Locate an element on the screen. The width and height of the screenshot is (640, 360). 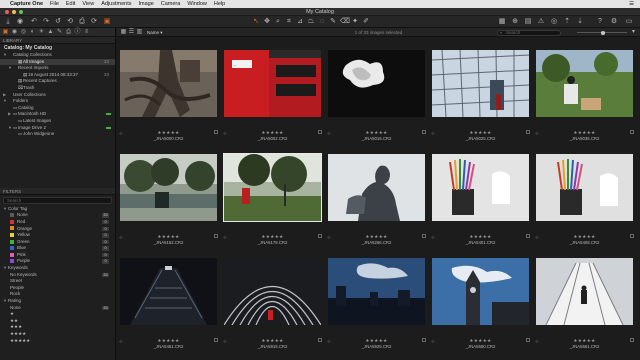
spot-icon: ◌ is located at coordinates (322, 22).